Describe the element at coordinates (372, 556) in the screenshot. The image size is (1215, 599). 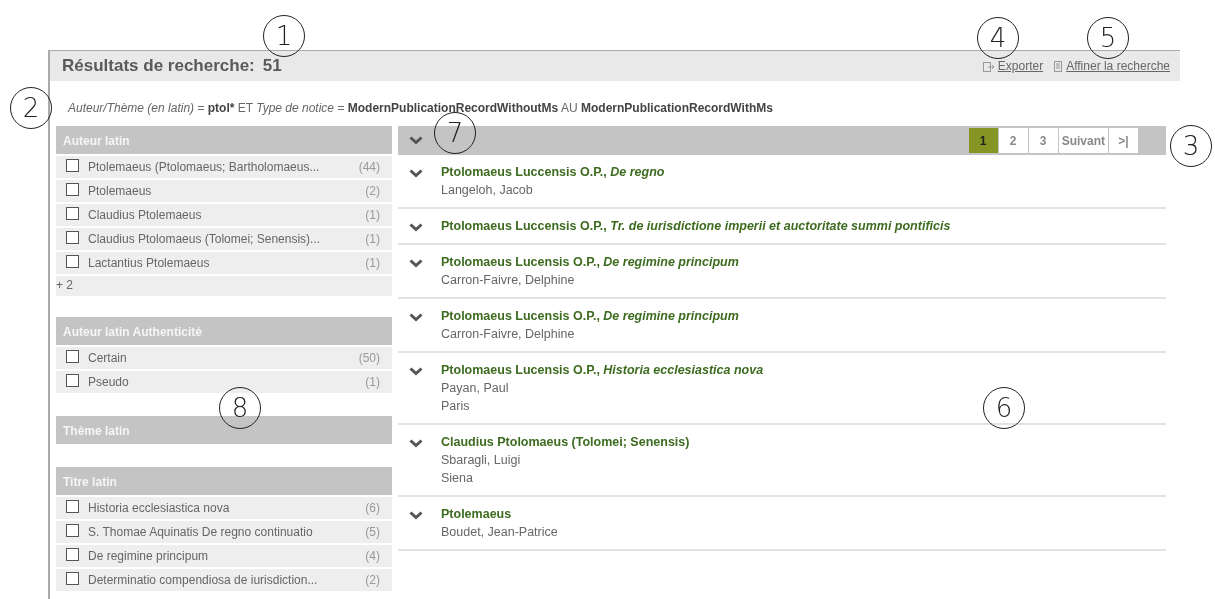
I see `facet-count: (4)` at that location.